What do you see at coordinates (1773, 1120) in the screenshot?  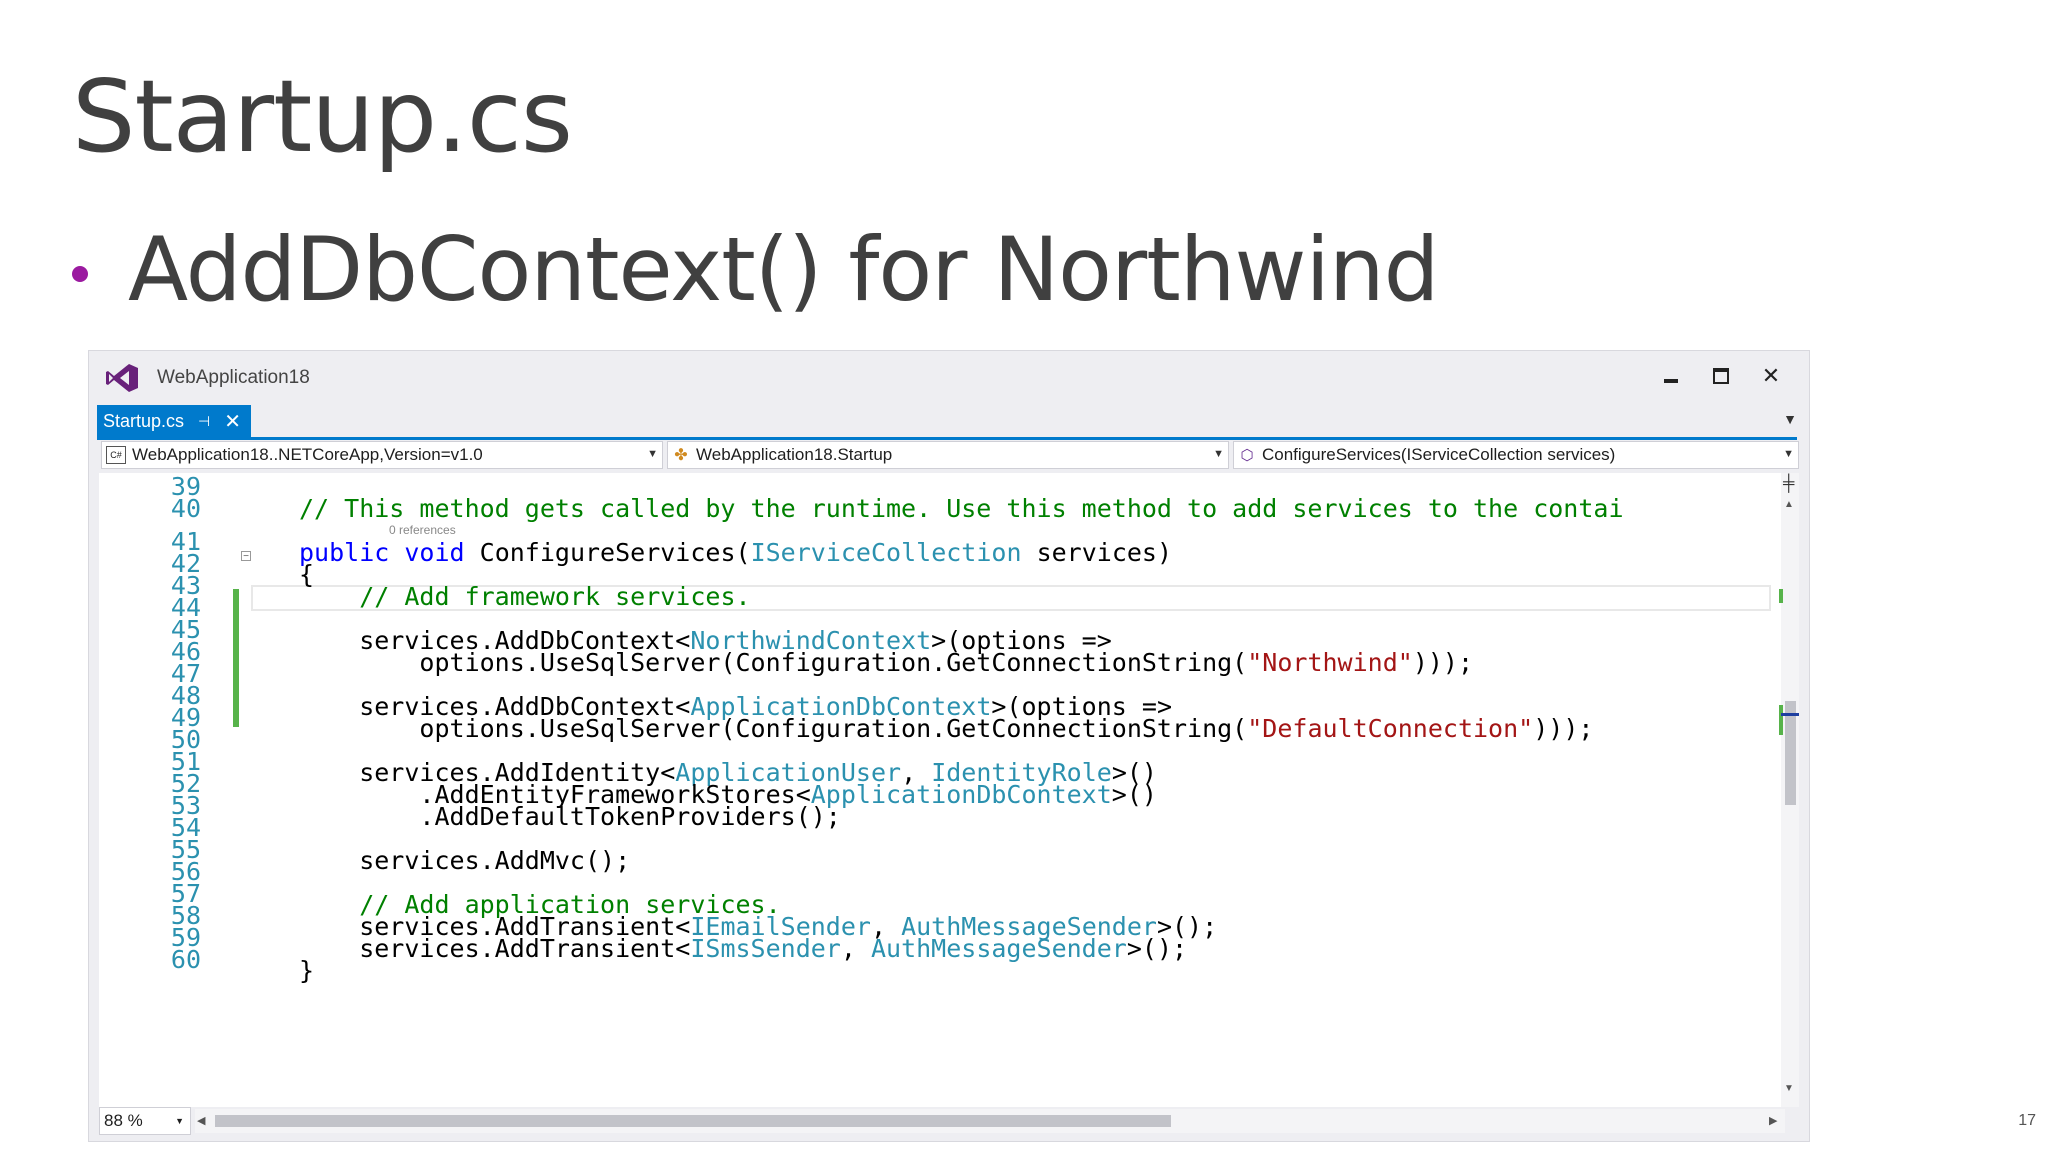 I see `scroll-right-icon: ▶` at bounding box center [1773, 1120].